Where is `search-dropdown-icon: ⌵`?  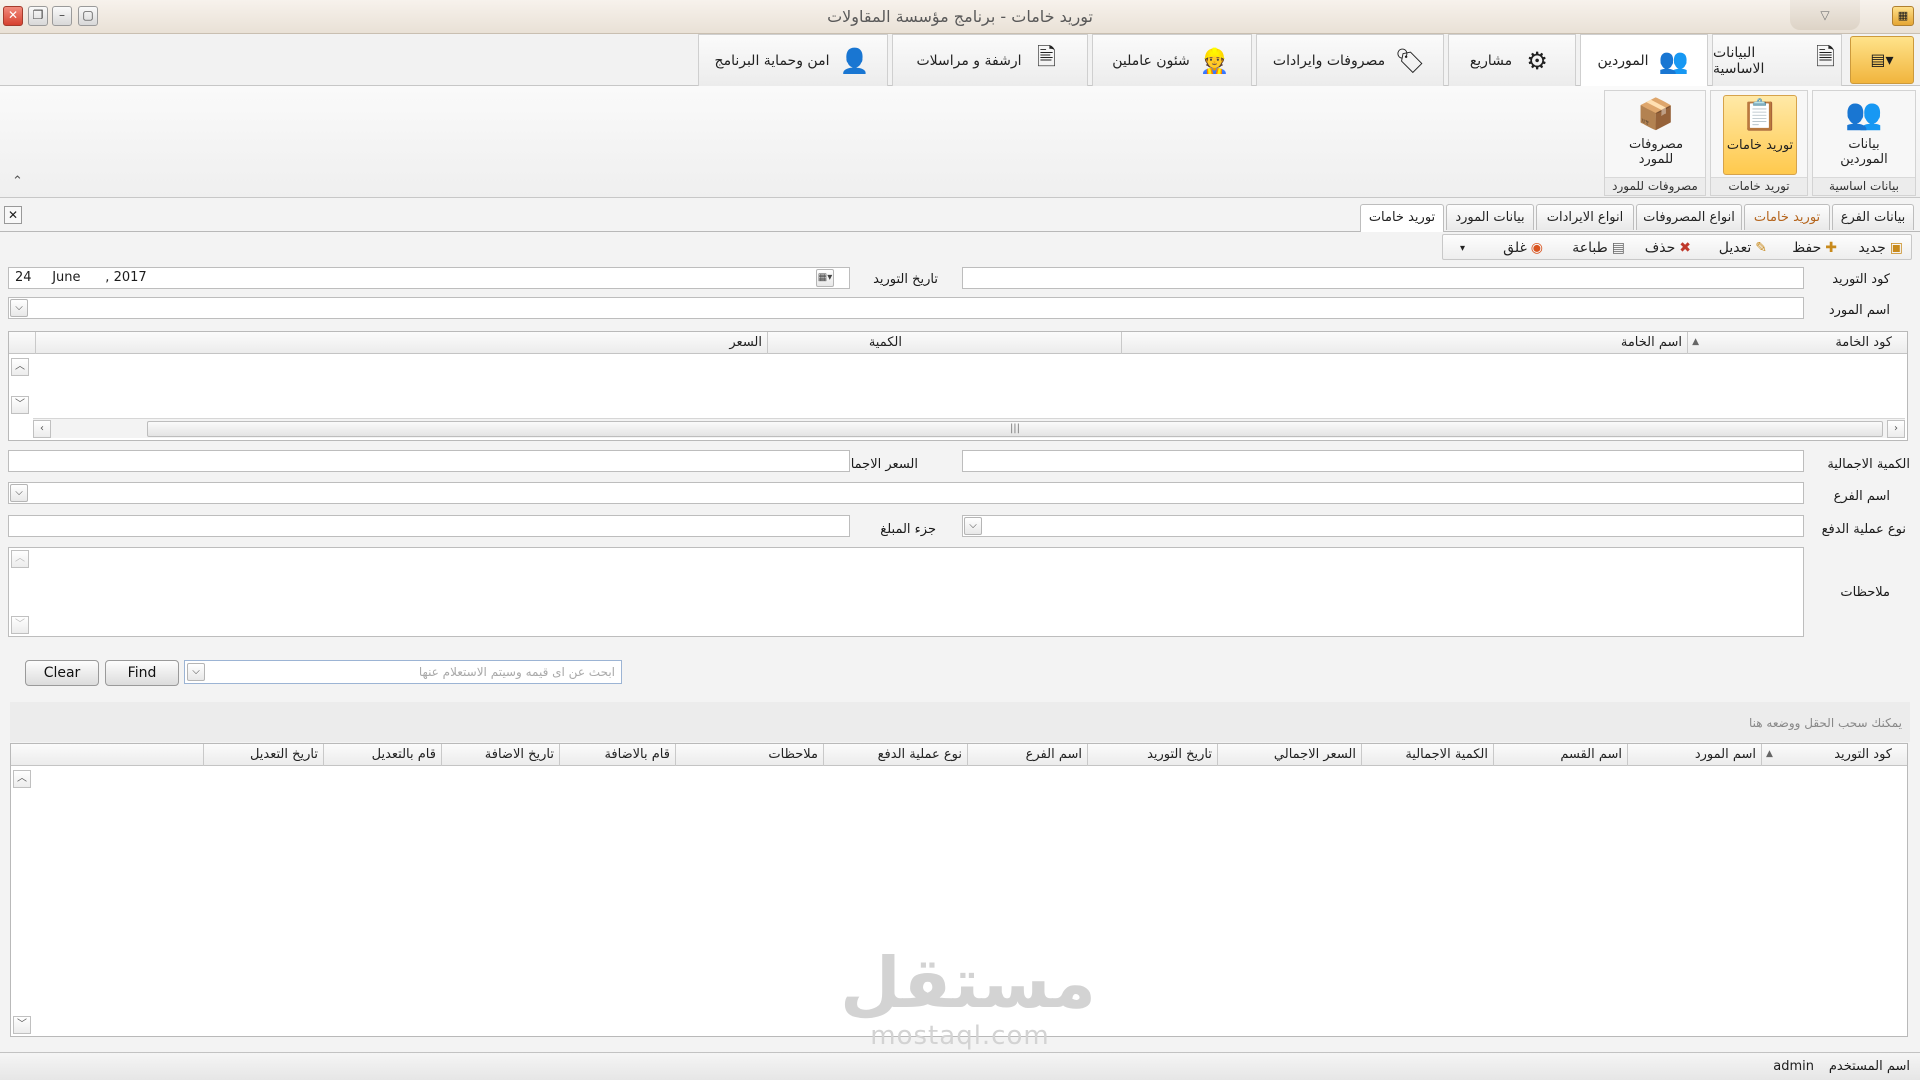
search-dropdown-icon: ⌵ is located at coordinates (196, 672).